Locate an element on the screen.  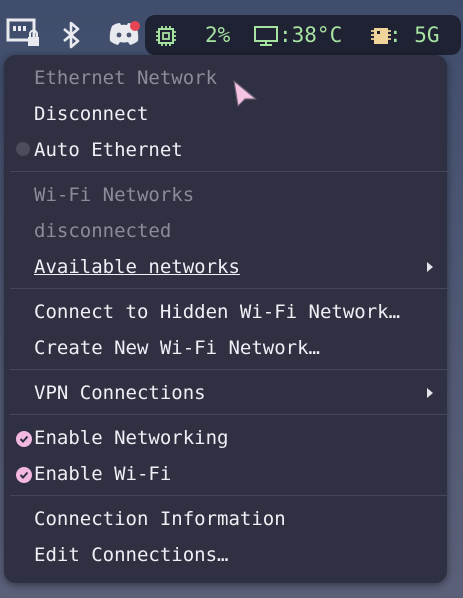
bluetooth-icon is located at coordinates (72, 35).